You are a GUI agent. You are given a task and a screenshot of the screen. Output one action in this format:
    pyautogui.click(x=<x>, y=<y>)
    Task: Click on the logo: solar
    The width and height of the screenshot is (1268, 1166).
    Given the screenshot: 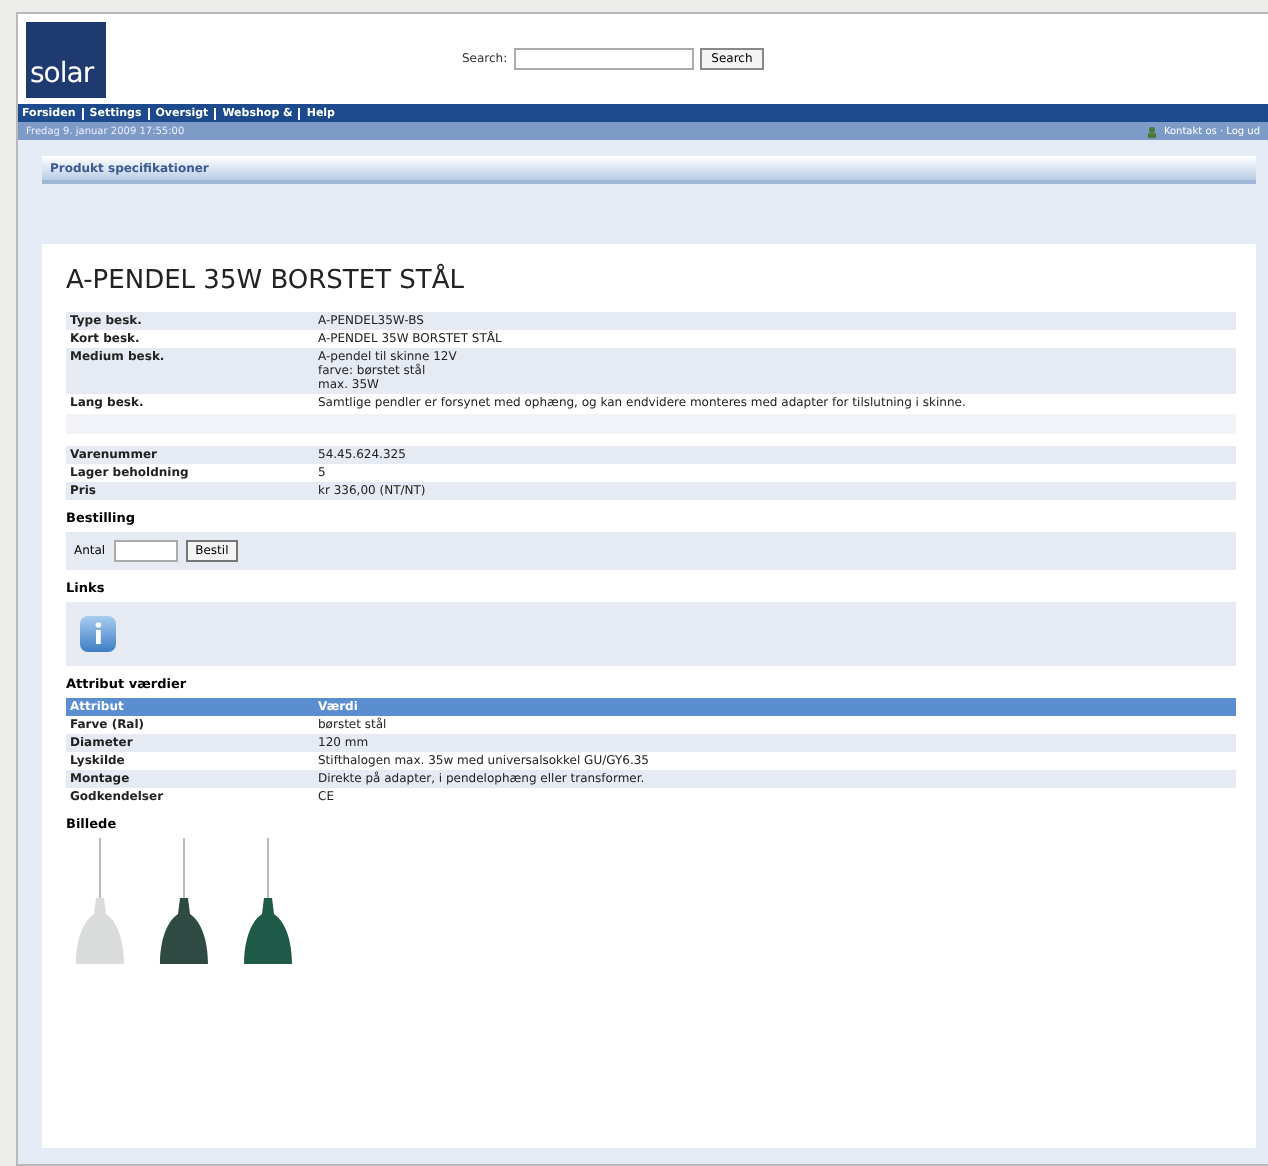 What is the action you would take?
    pyautogui.click(x=66, y=59)
    